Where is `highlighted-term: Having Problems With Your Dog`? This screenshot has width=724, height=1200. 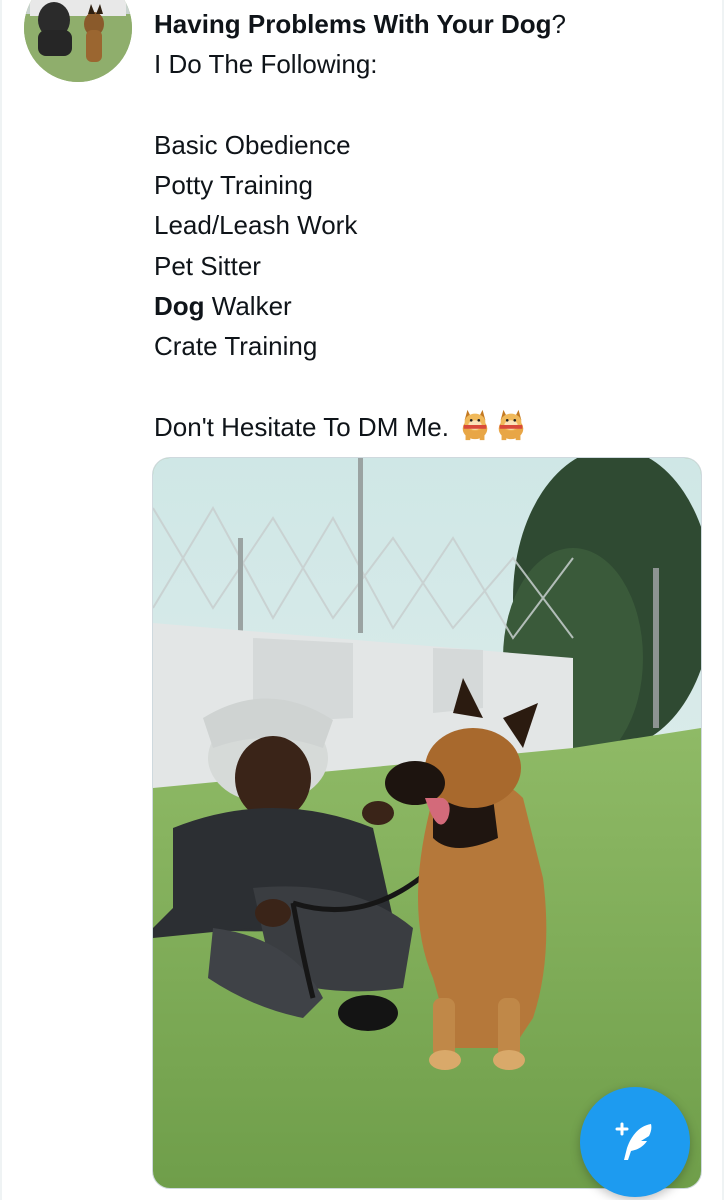
highlighted-term: Having Problems With Your Dog is located at coordinates (353, 24).